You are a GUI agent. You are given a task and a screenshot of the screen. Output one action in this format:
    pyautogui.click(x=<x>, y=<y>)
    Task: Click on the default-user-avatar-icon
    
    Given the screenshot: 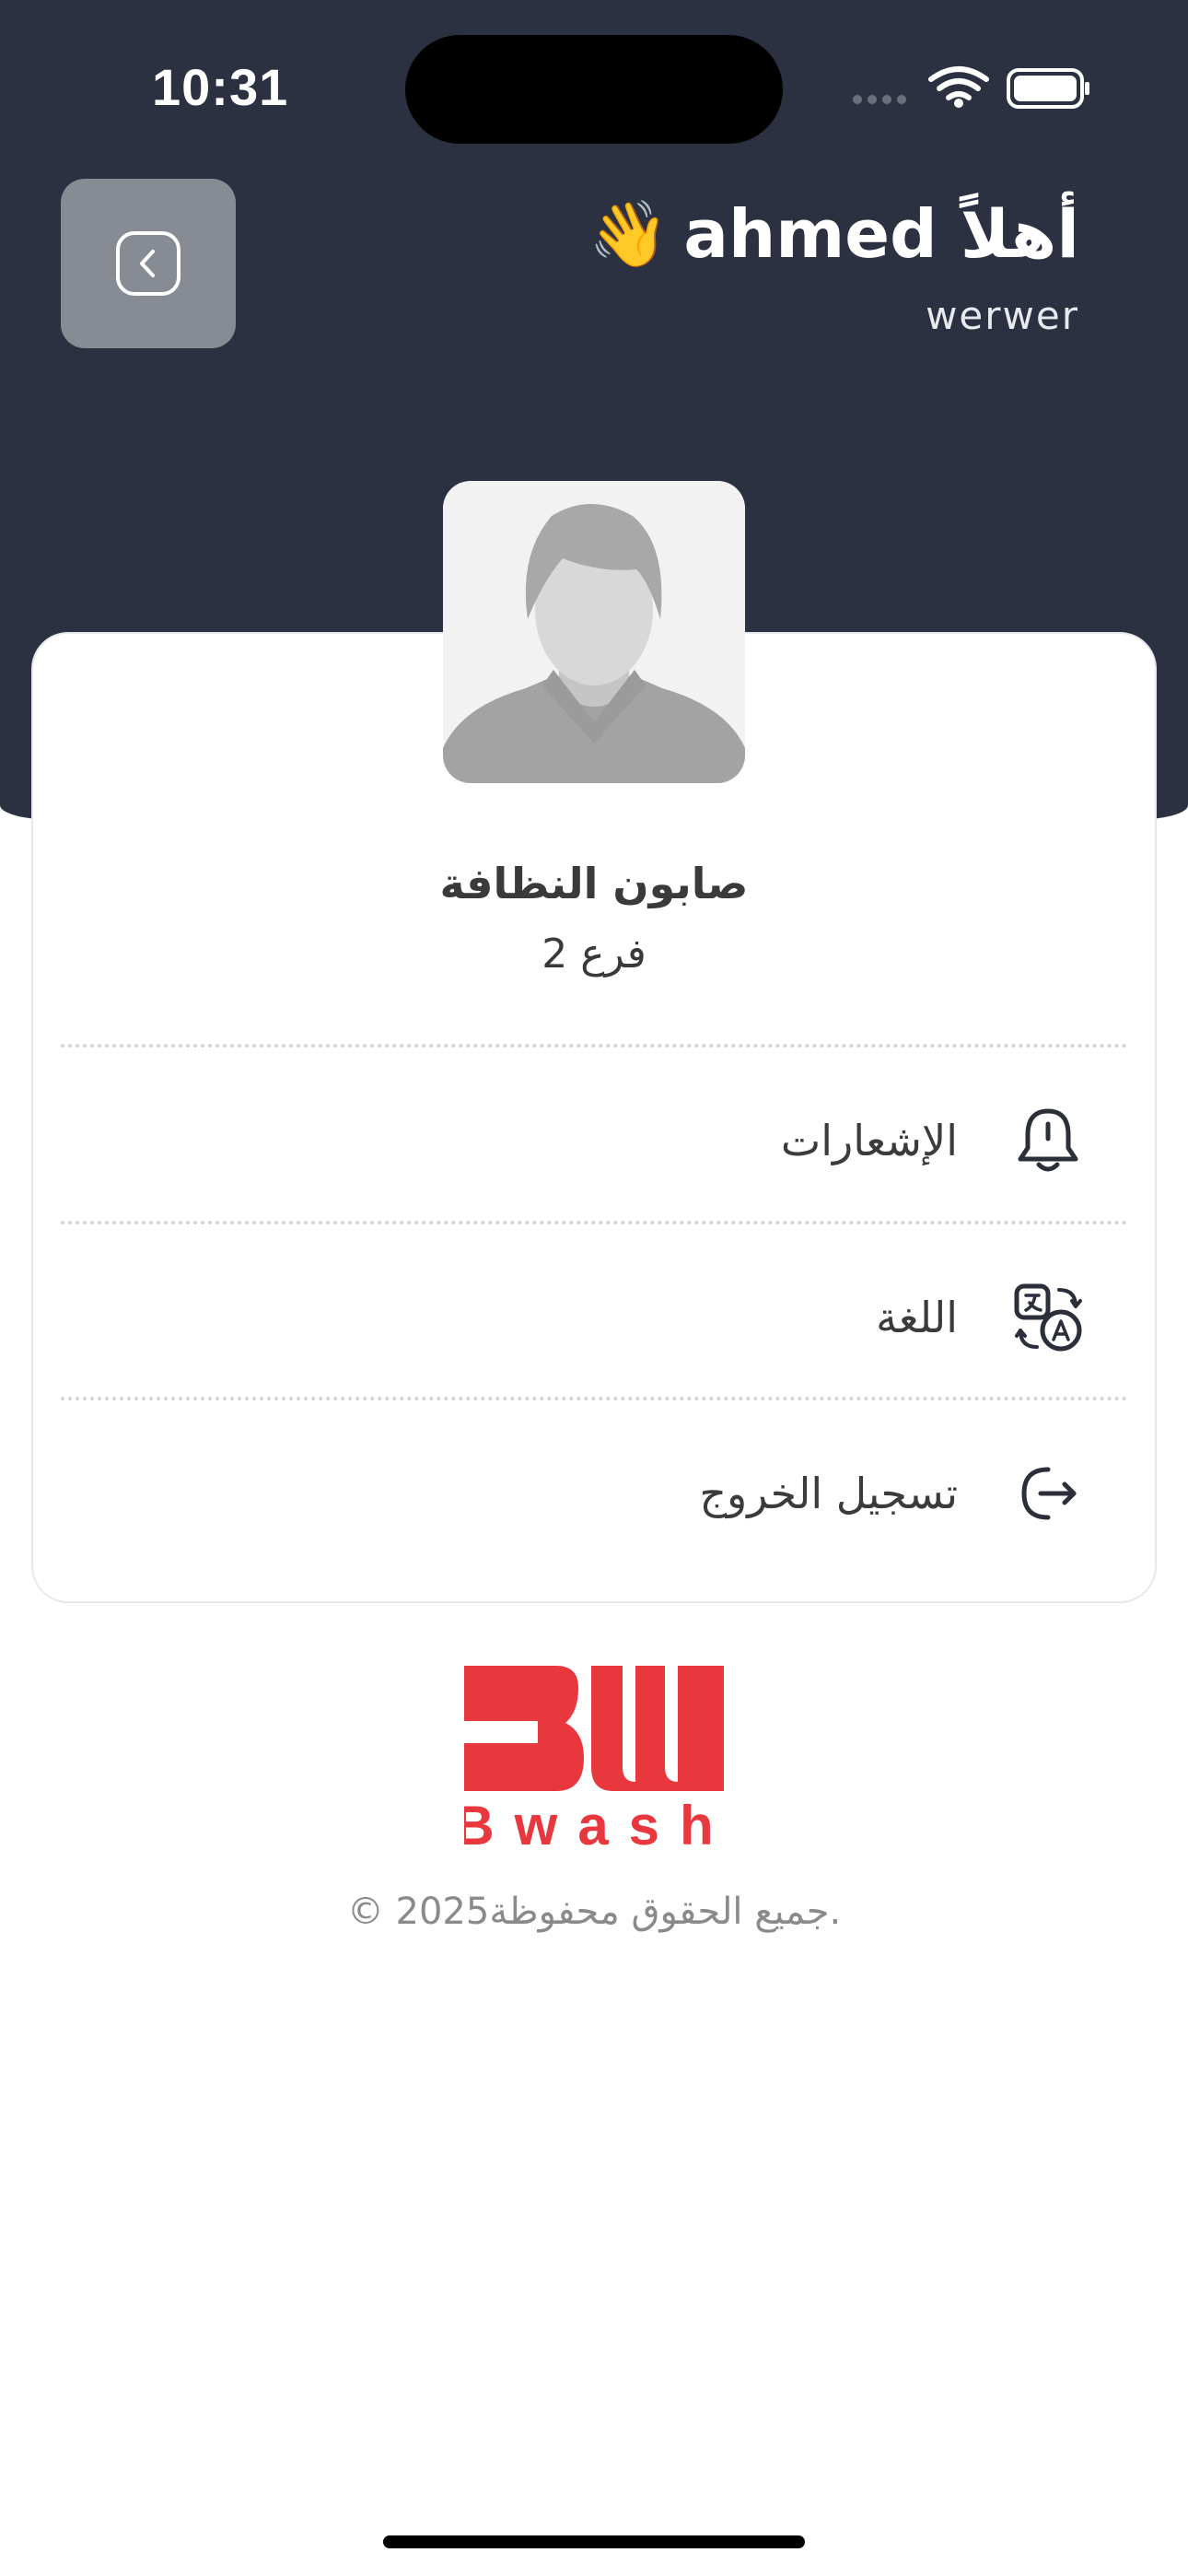 What is the action you would take?
    pyautogui.click(x=594, y=632)
    